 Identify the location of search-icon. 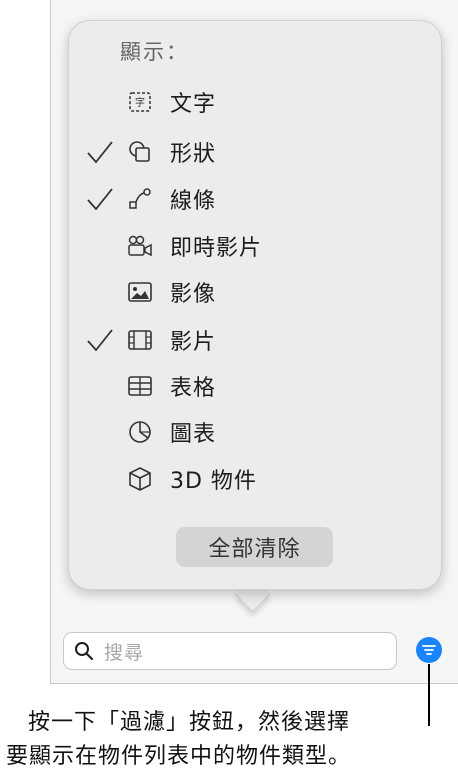
(84, 651).